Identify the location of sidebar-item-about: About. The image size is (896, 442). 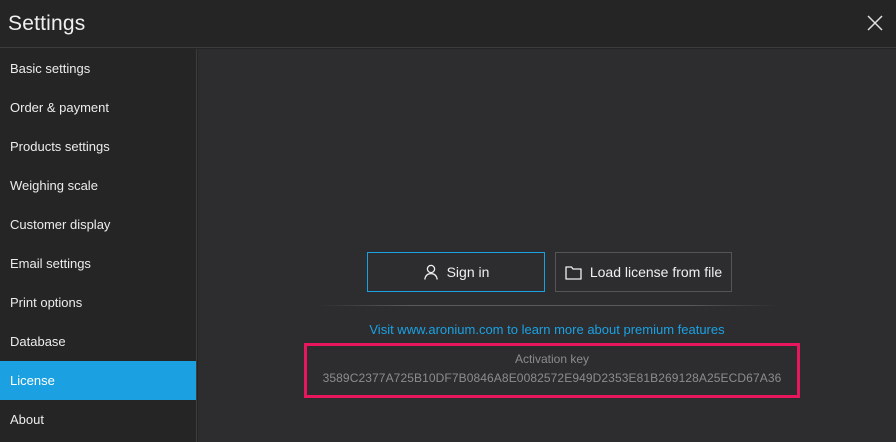
(98, 419).